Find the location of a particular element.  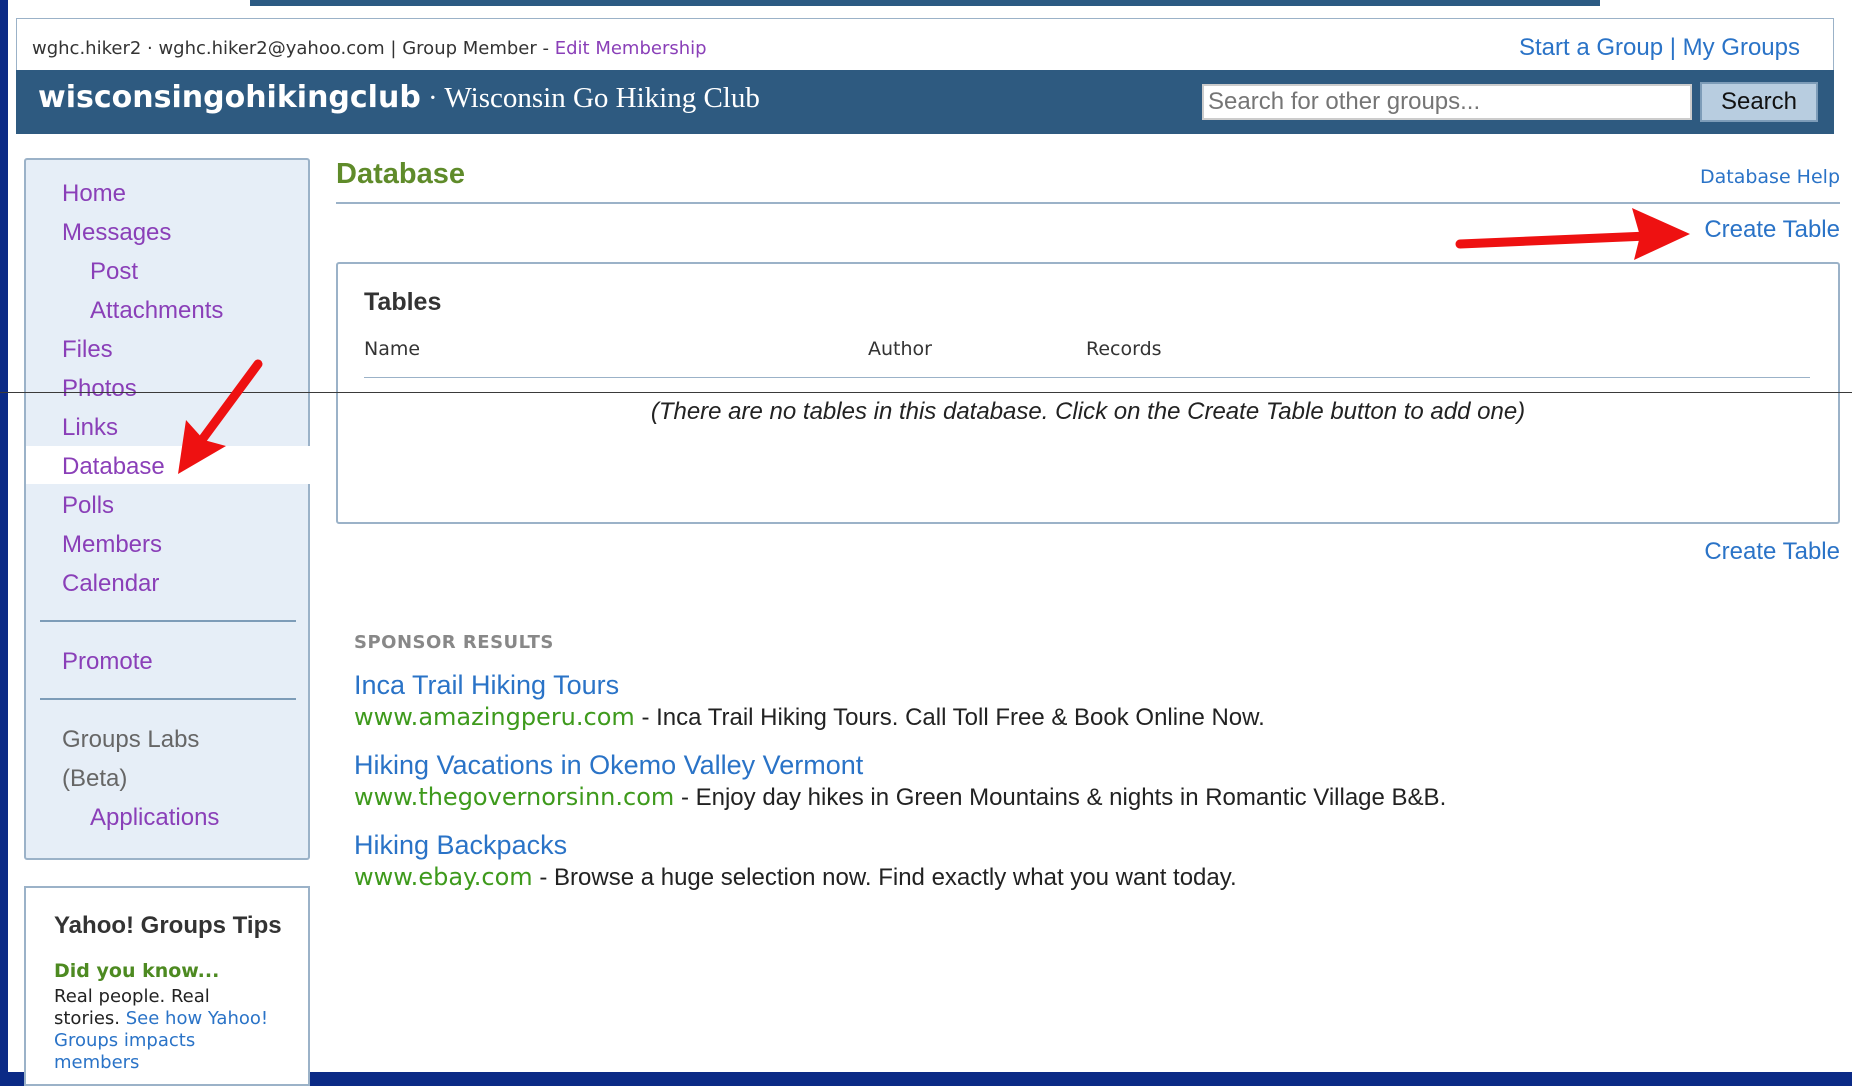

sidebar-item-home: Home is located at coordinates (94, 194).